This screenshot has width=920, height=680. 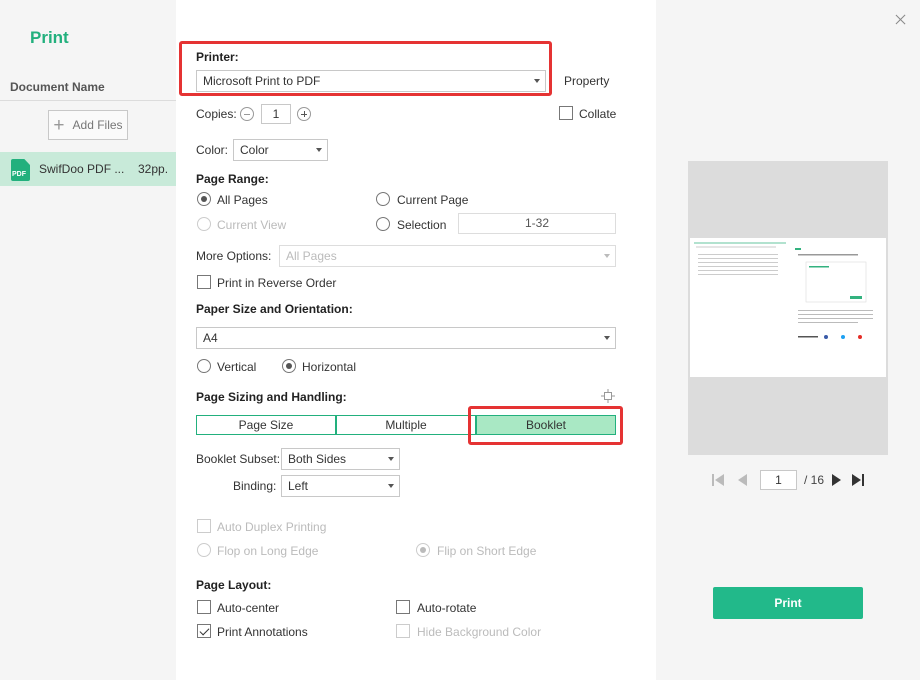 I want to click on add-files-label: Add Files, so click(x=97, y=125).